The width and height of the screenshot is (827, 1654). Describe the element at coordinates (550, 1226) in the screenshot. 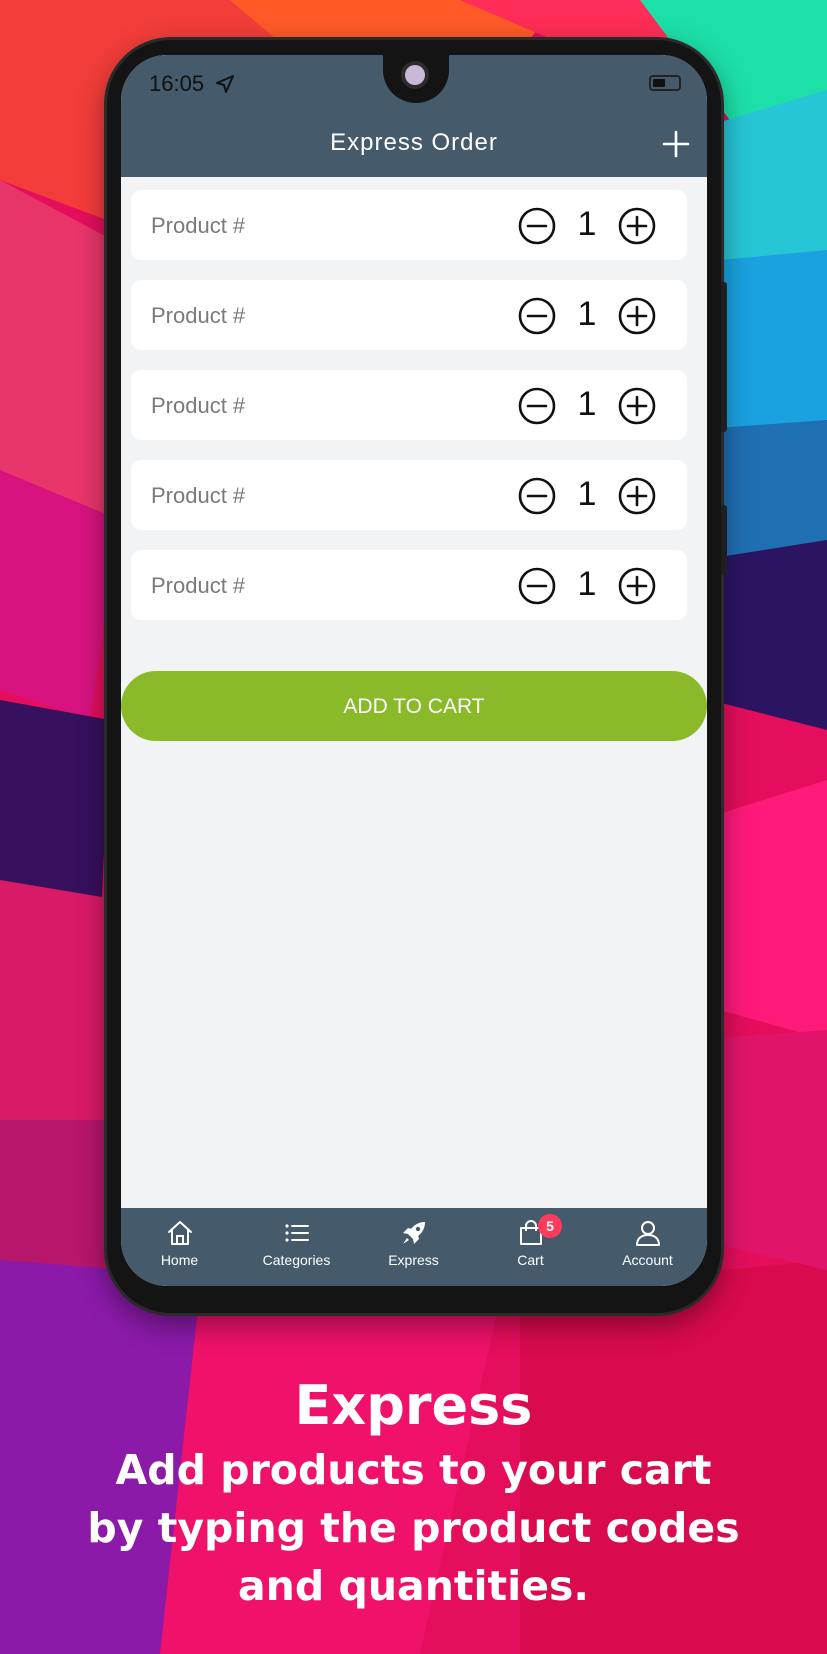

I see `cart-badge: 5` at that location.